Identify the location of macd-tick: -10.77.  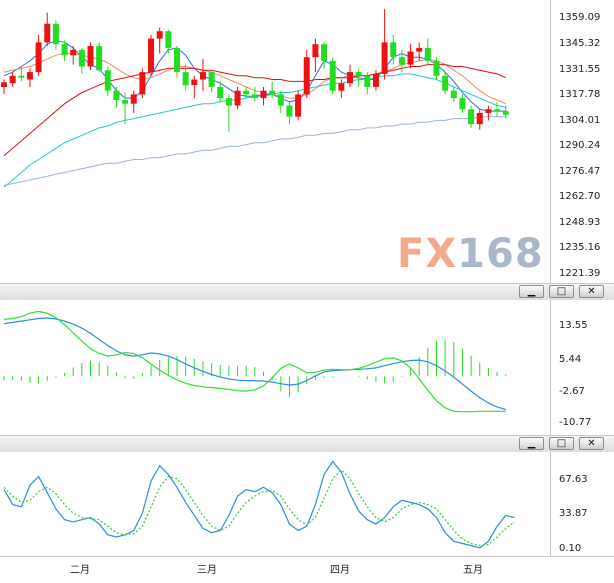
(575, 422).